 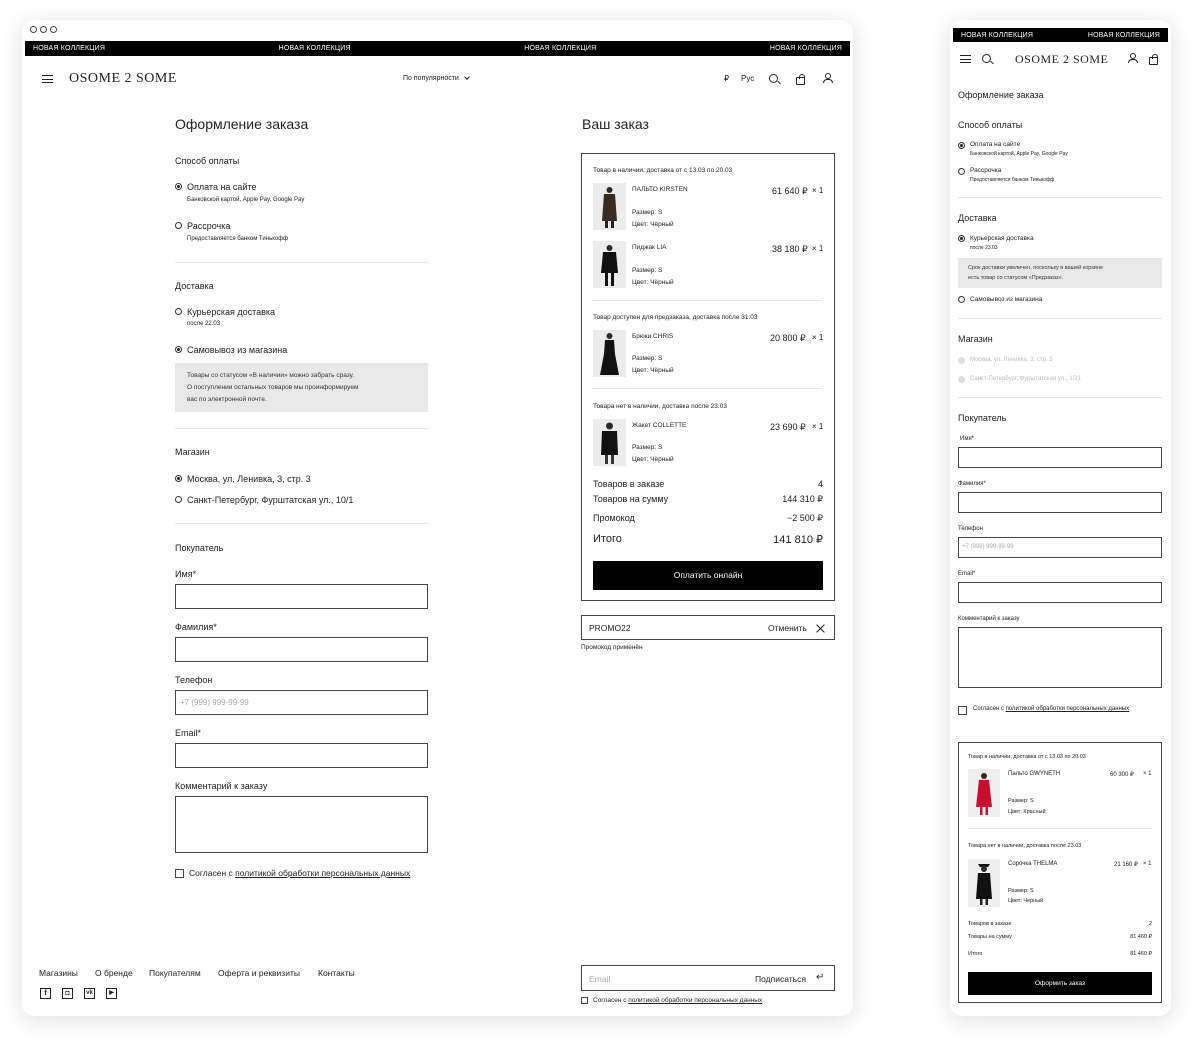 What do you see at coordinates (631, 499) in the screenshot?
I see `total-label: Товаров на сумму` at bounding box center [631, 499].